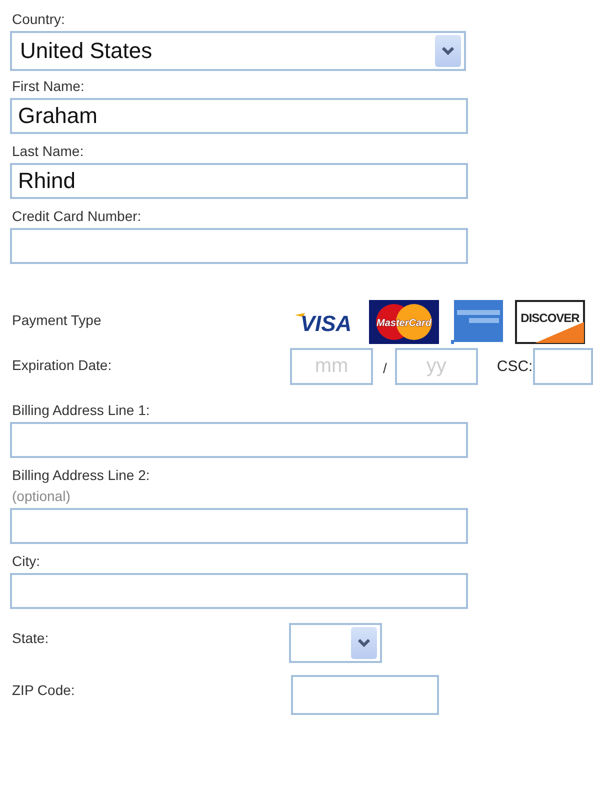 The height and width of the screenshot is (801, 593). Describe the element at coordinates (238, 51) in the screenshot. I see `country-select: United States` at that location.